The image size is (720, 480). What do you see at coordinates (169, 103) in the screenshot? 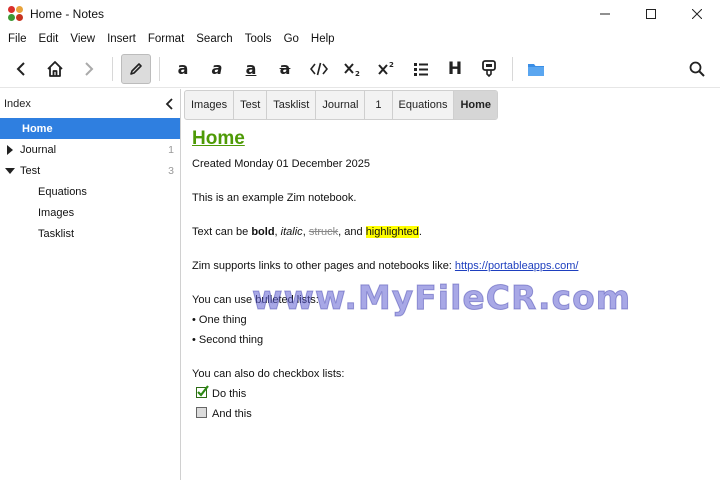
I see `collapse-sidebar-icon` at bounding box center [169, 103].